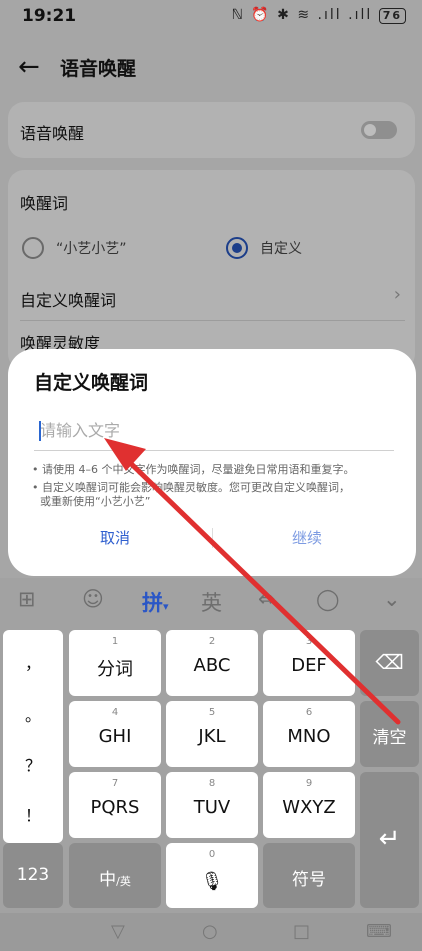  I want to click on row-divider, so click(212, 320).